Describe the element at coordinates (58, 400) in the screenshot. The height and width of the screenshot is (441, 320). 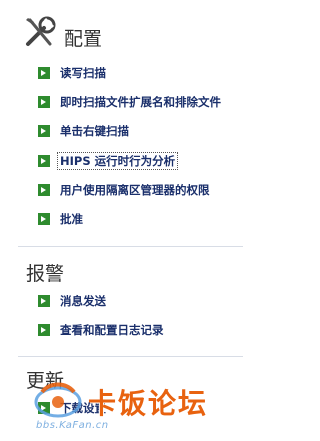
I see `kafan-logo-icon` at that location.